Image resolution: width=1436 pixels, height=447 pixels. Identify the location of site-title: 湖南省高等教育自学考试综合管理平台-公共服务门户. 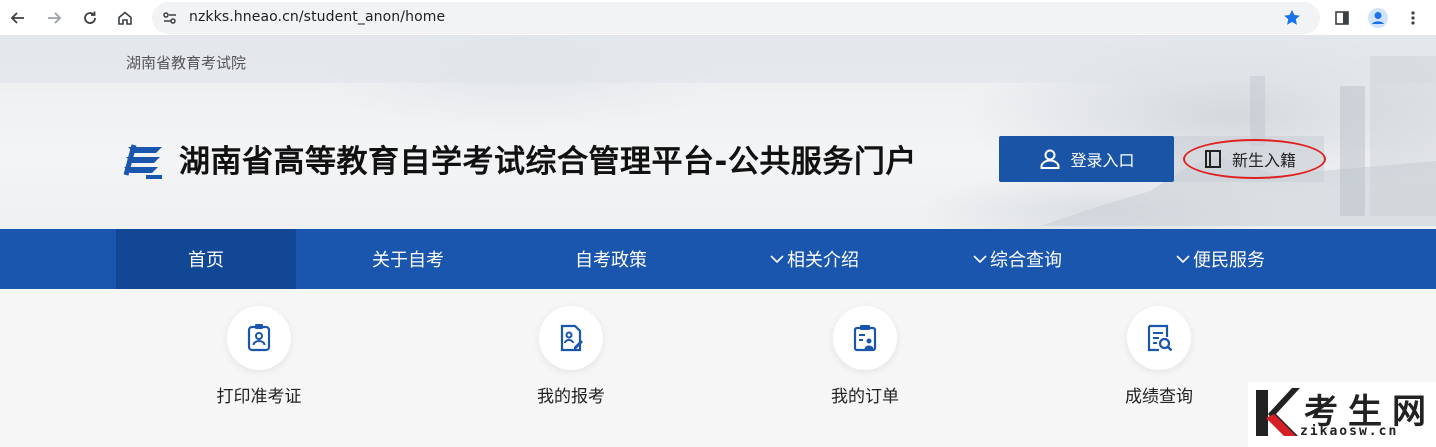
(548, 162).